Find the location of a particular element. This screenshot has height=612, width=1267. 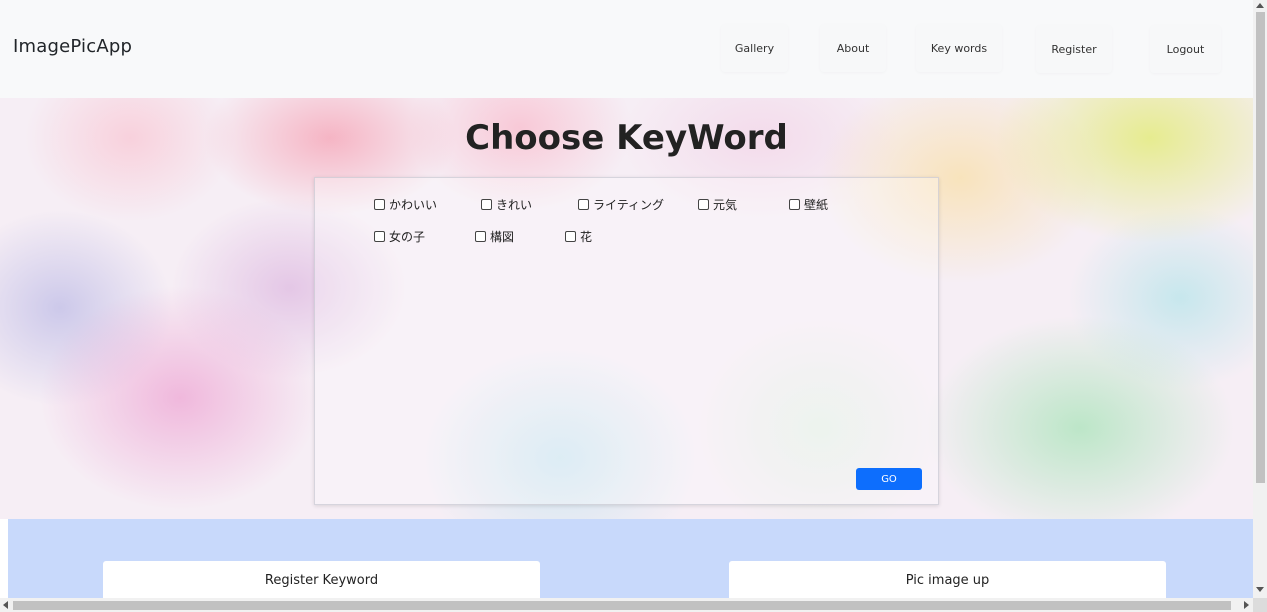

vertical-scroll-thumb is located at coordinates (1260, 247).